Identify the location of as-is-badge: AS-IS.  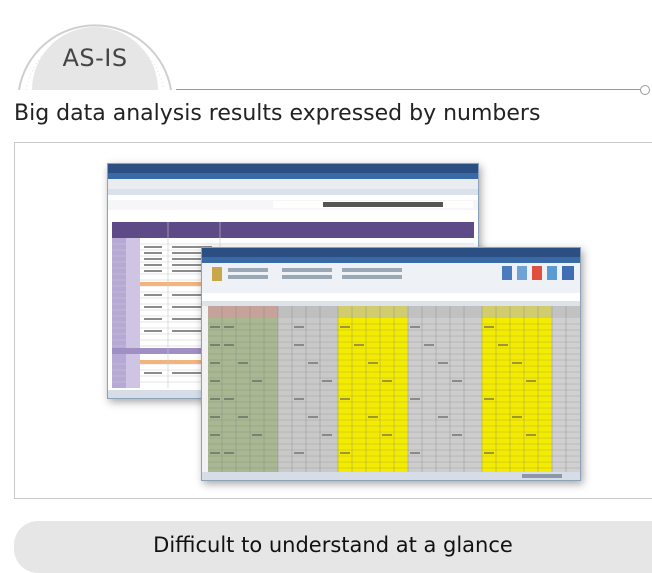
(95, 45).